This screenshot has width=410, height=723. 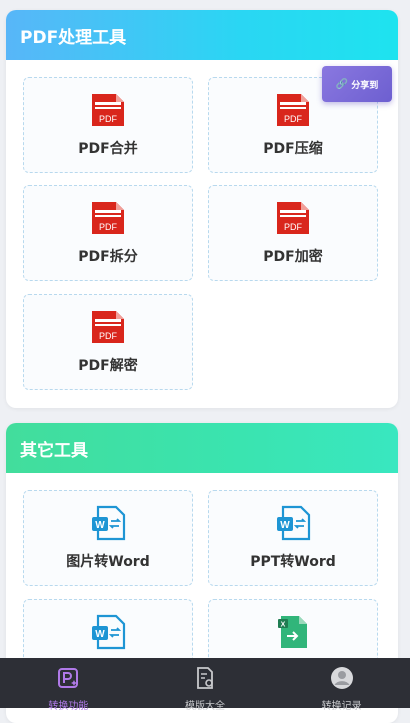 I want to click on pdf-section-title: PDF处理工具, so click(x=73, y=37).